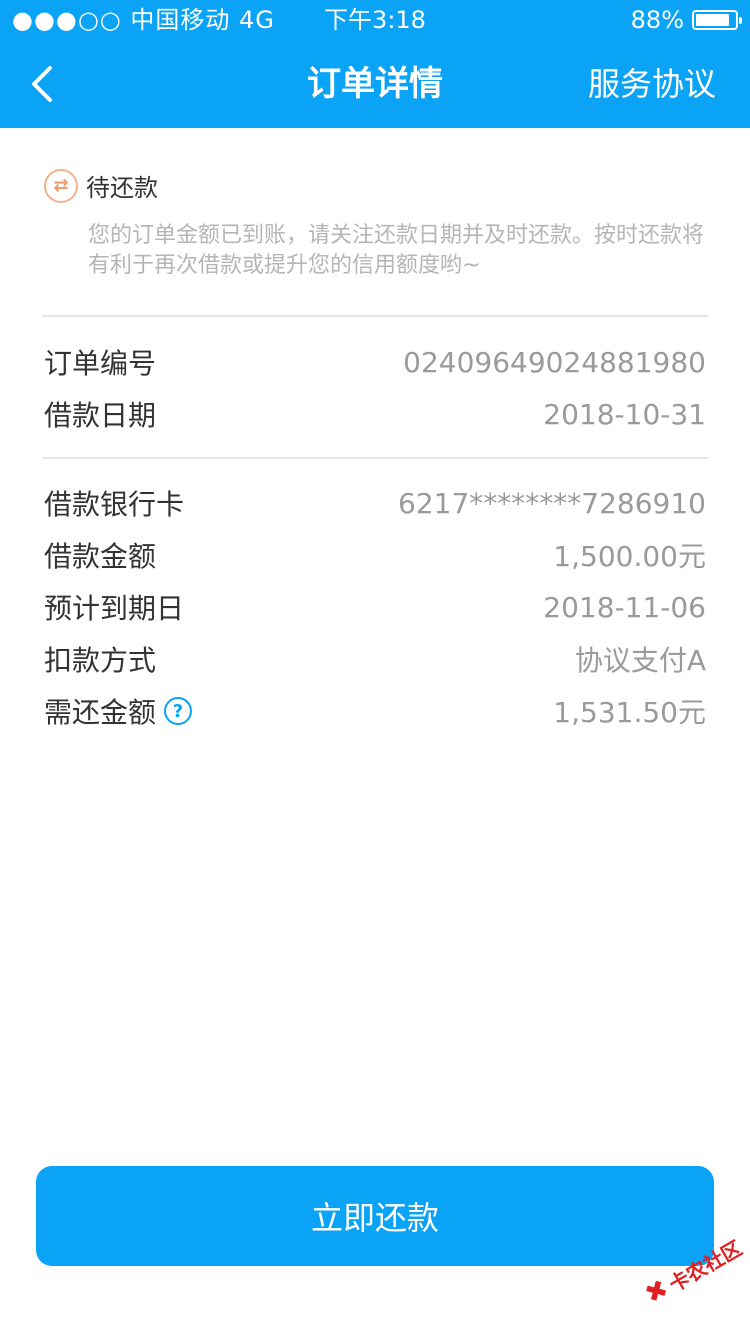 The width and height of the screenshot is (750, 1334). Describe the element at coordinates (375, 84) in the screenshot. I see `navigation-bar: 订单详情 服务协议` at that location.